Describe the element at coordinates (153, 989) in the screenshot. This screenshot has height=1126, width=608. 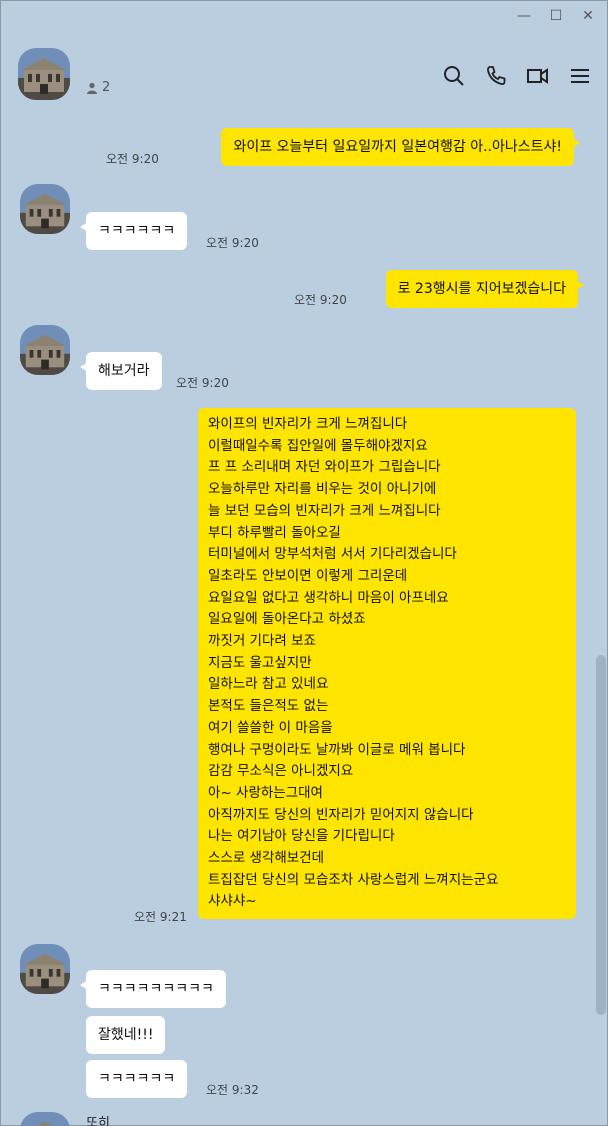
I see `other-message-bubble: ㅋㅋㅋㅋㅋㅋㅋㅋㅋ` at that location.